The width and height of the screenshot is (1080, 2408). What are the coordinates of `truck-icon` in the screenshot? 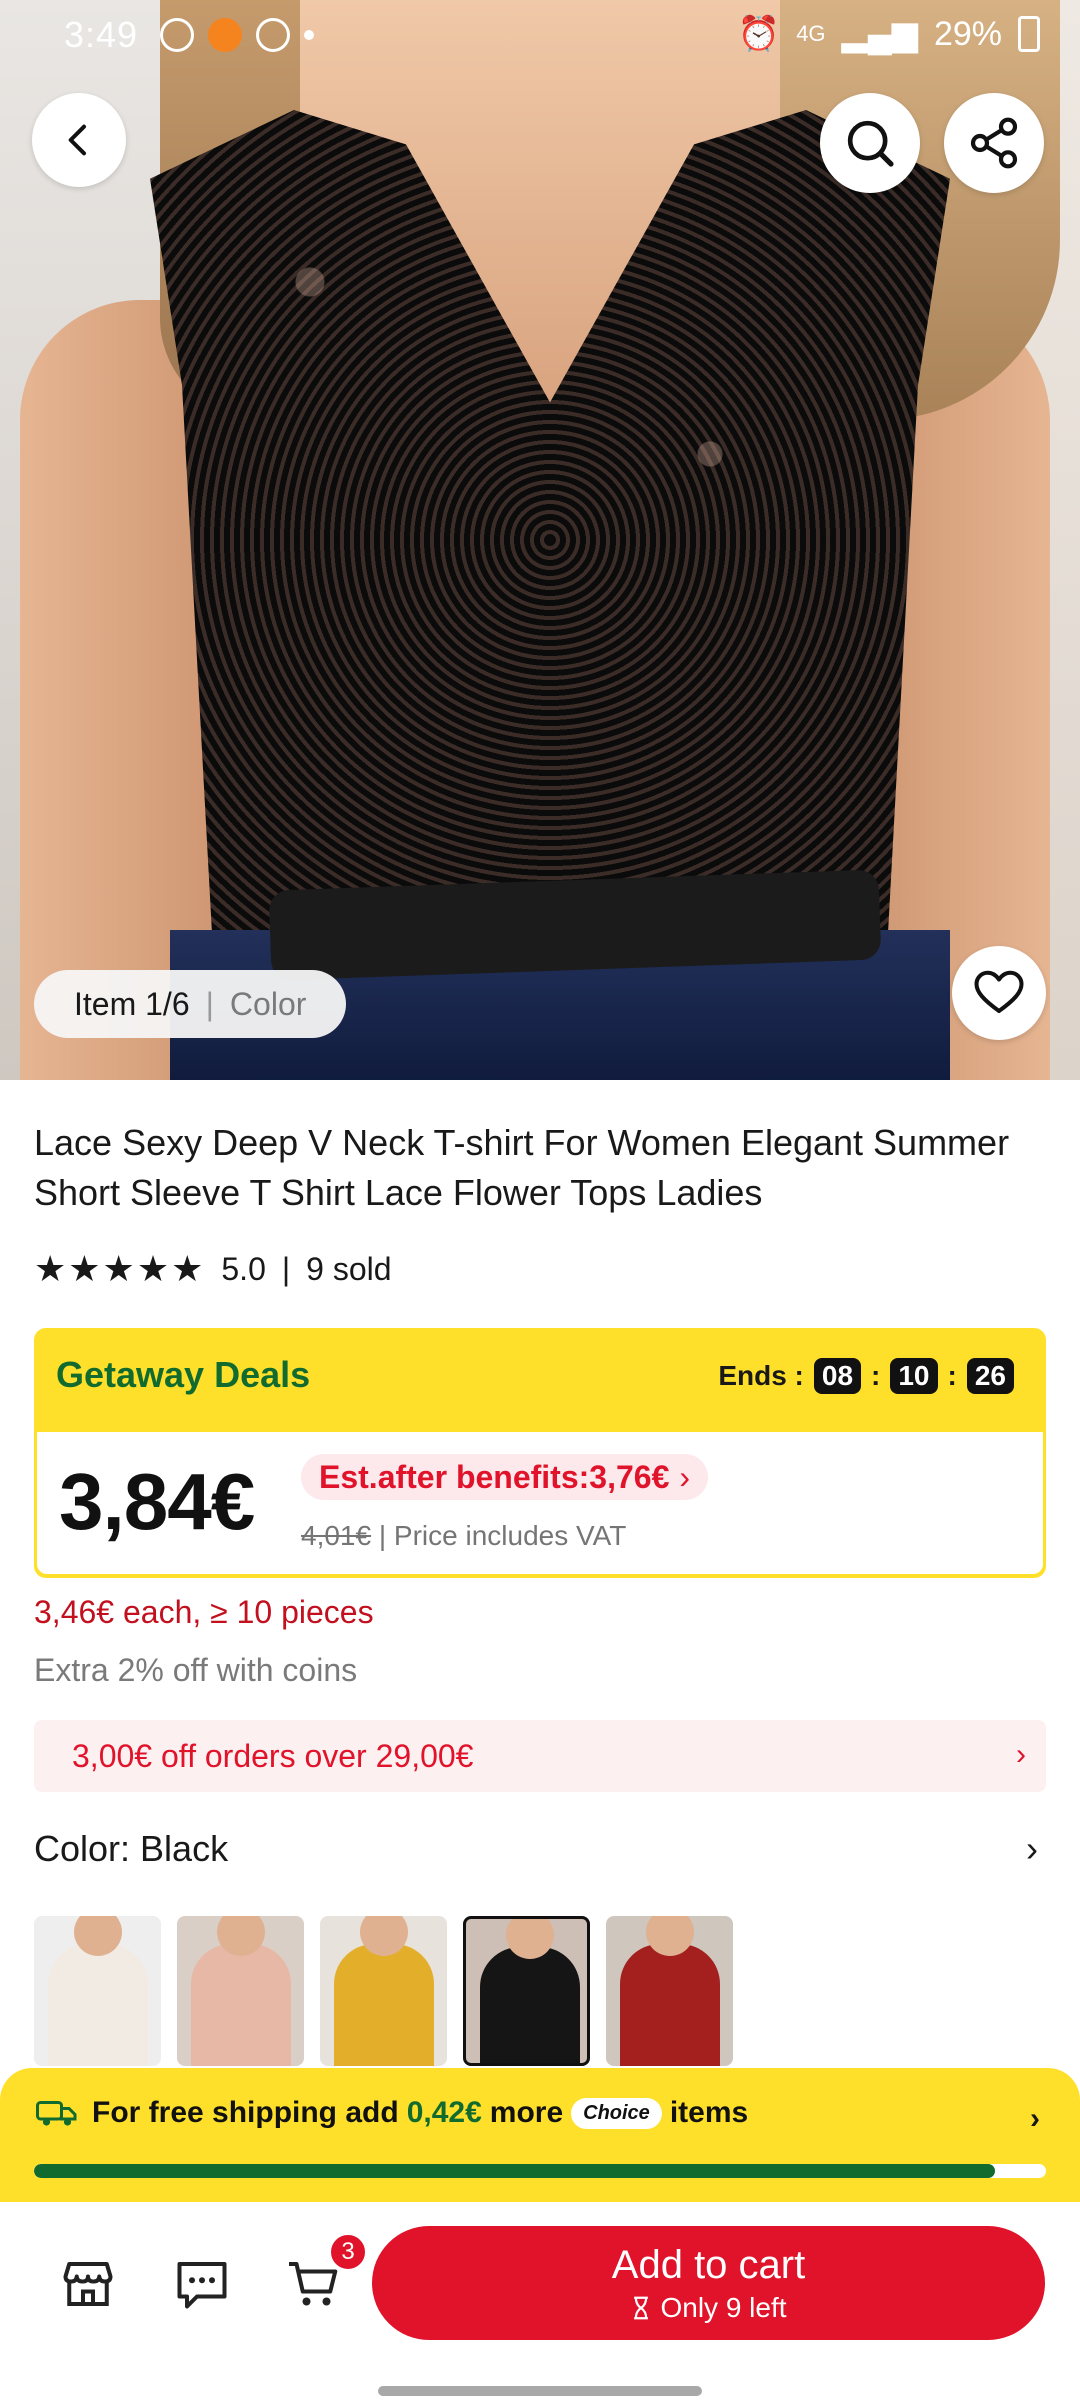 It's located at (56, 2113).